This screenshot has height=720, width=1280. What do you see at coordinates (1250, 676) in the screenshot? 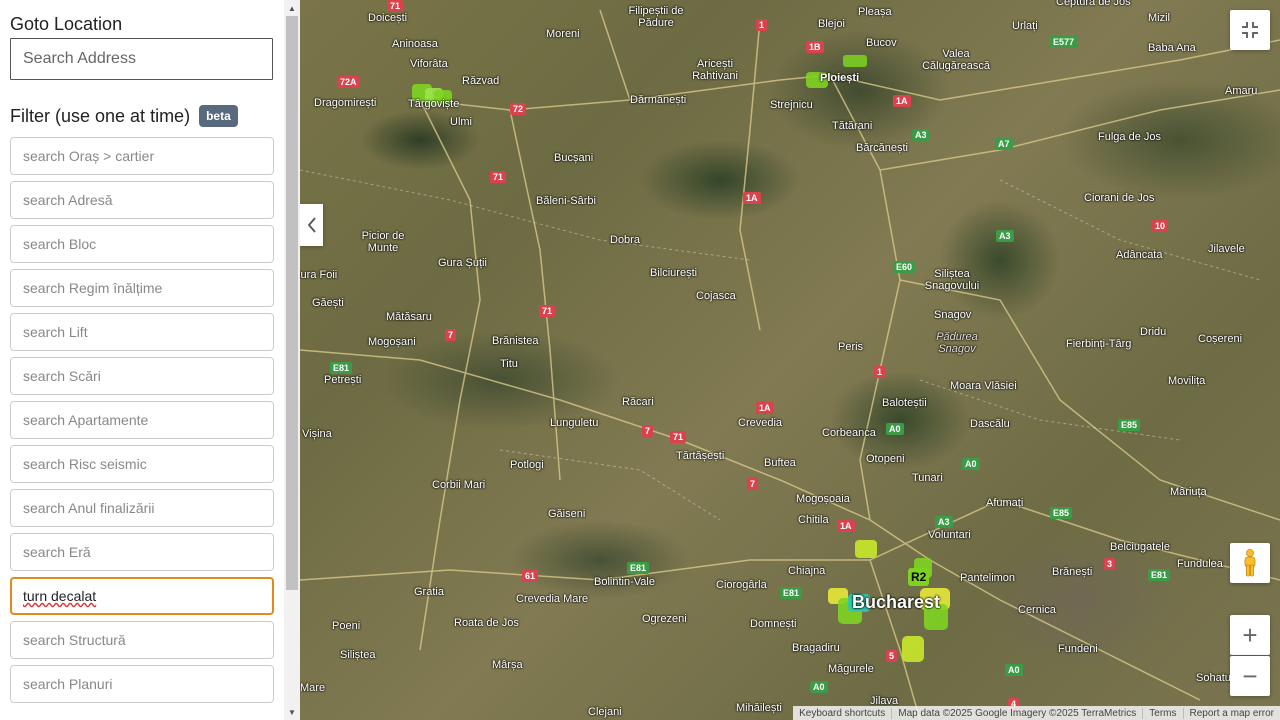
I see `zoom-out-button: −` at bounding box center [1250, 676].